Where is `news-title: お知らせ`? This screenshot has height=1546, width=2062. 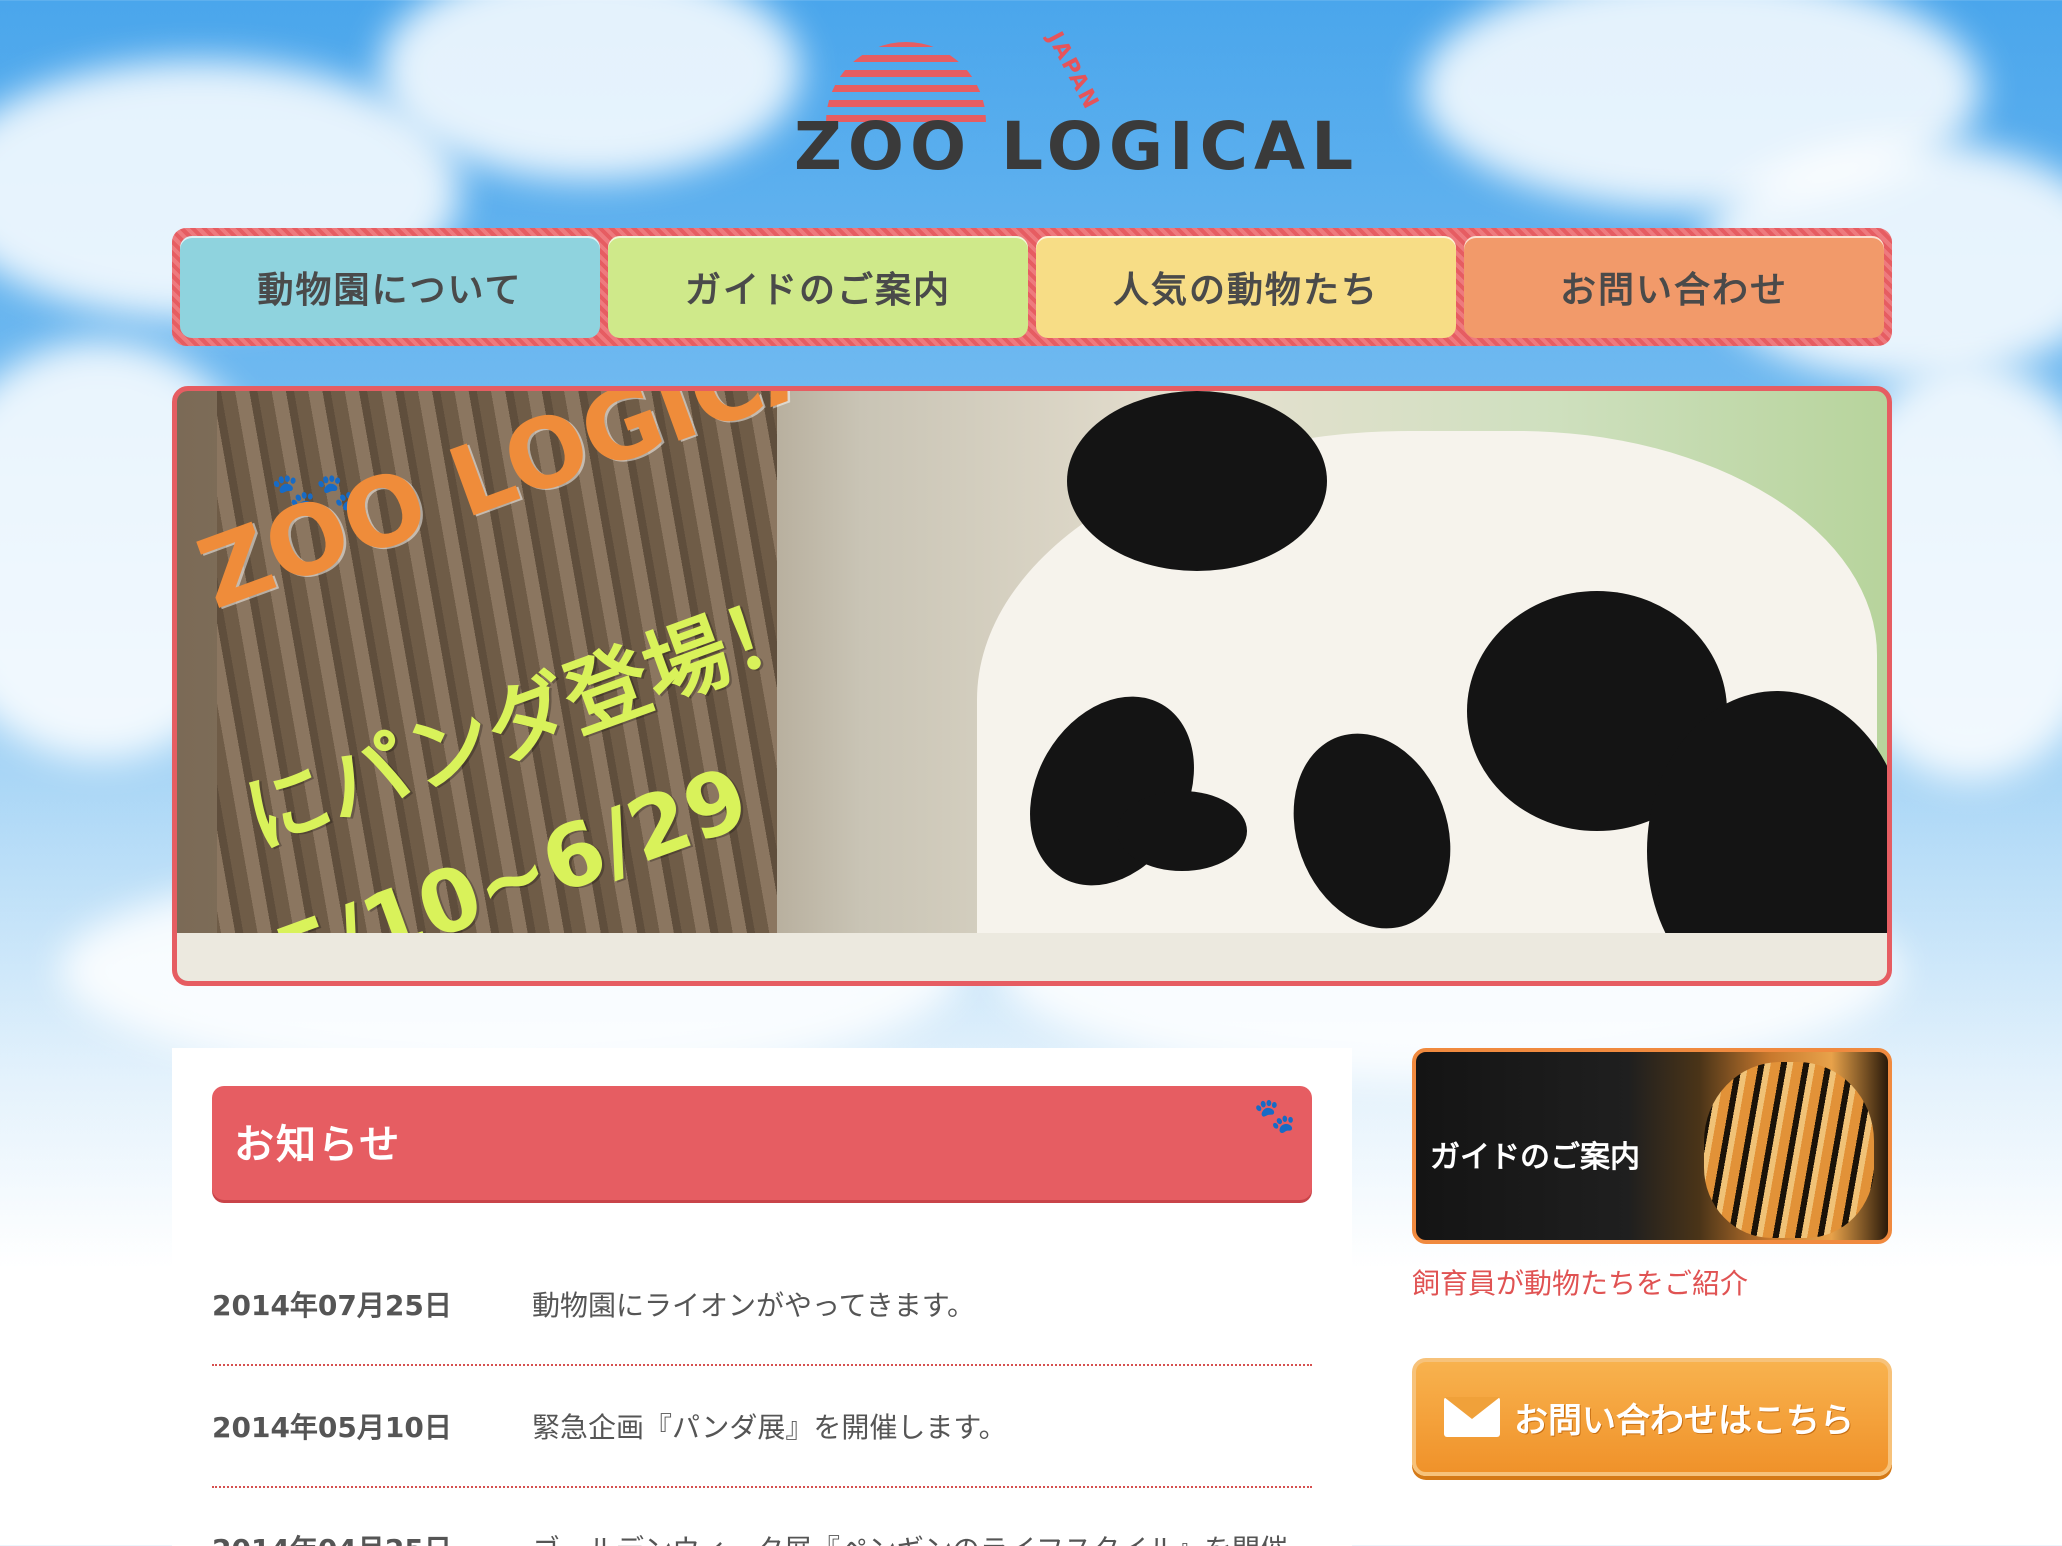 news-title: お知らせ is located at coordinates (318, 1145).